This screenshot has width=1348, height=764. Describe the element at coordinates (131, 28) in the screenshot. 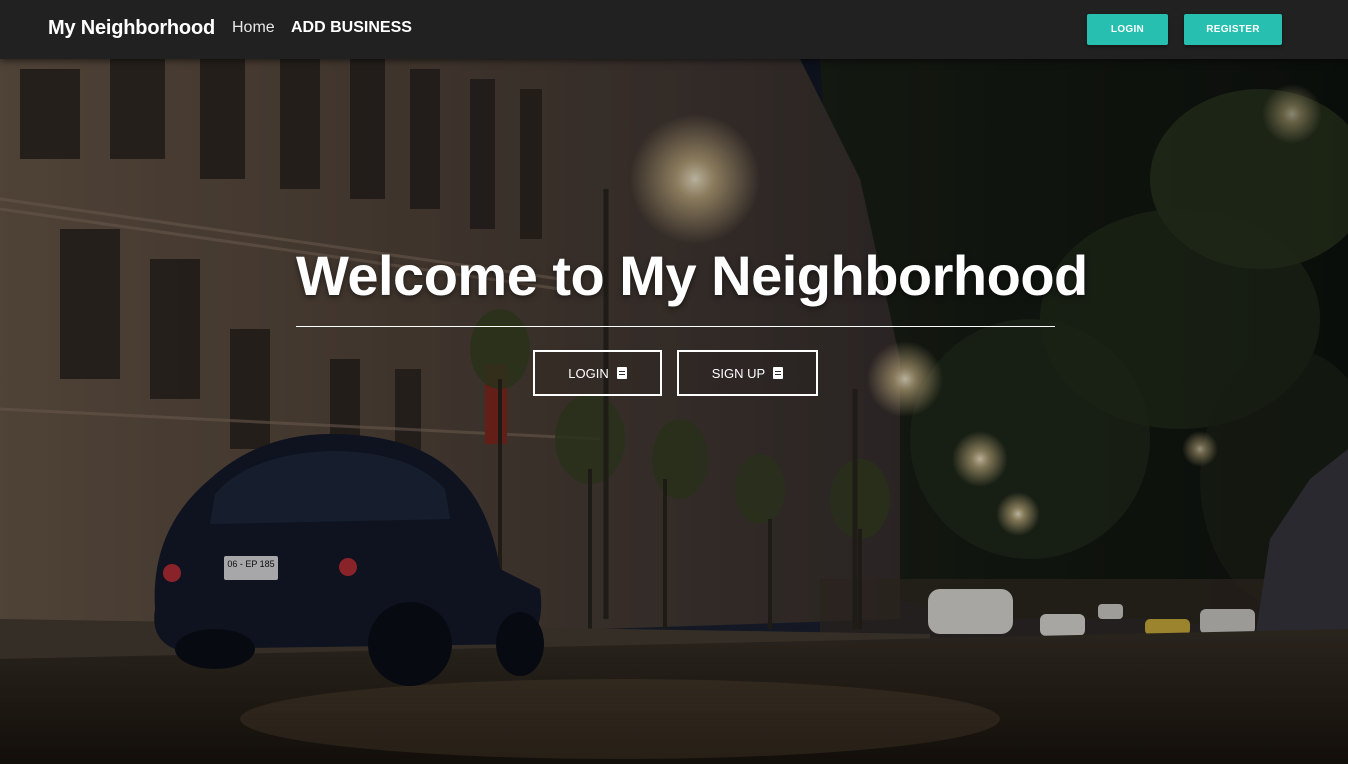

I see `brand-logo-link: My Neighborhood` at that location.